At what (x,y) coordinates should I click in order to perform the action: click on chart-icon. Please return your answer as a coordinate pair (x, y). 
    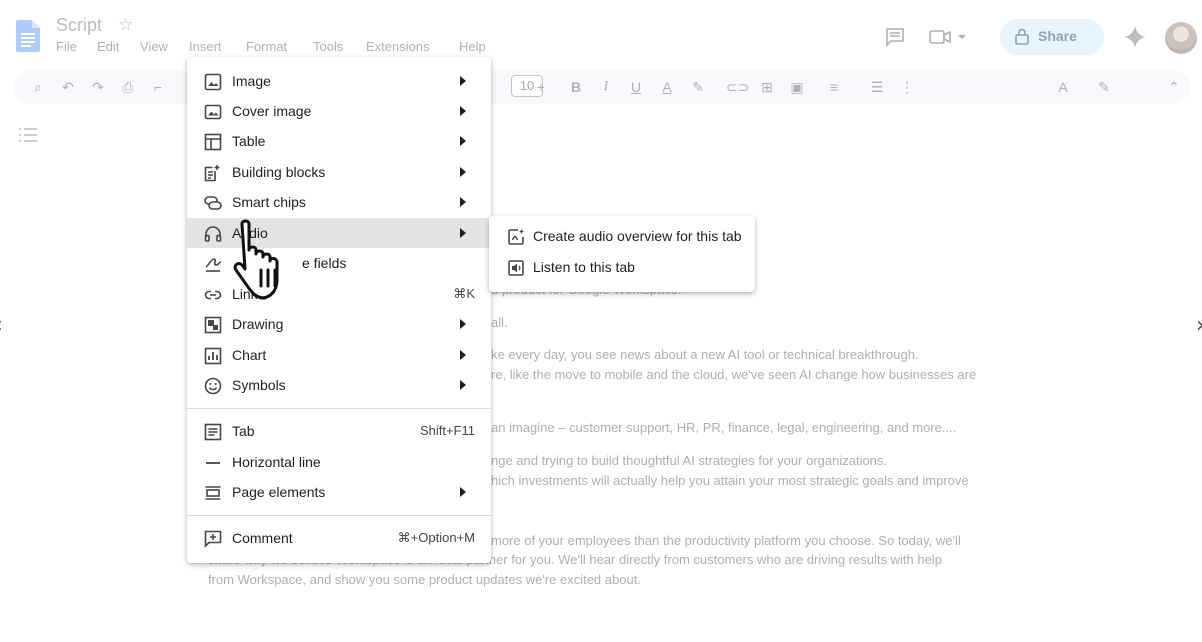
    Looking at the image, I should click on (213, 356).